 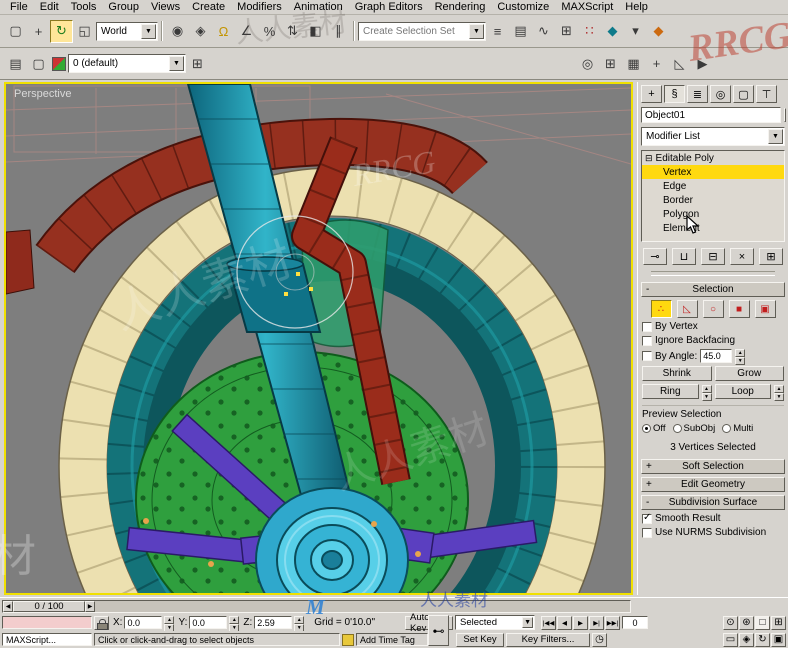 What do you see at coordinates (19, 7) in the screenshot?
I see `menu-item-file: File` at bounding box center [19, 7].